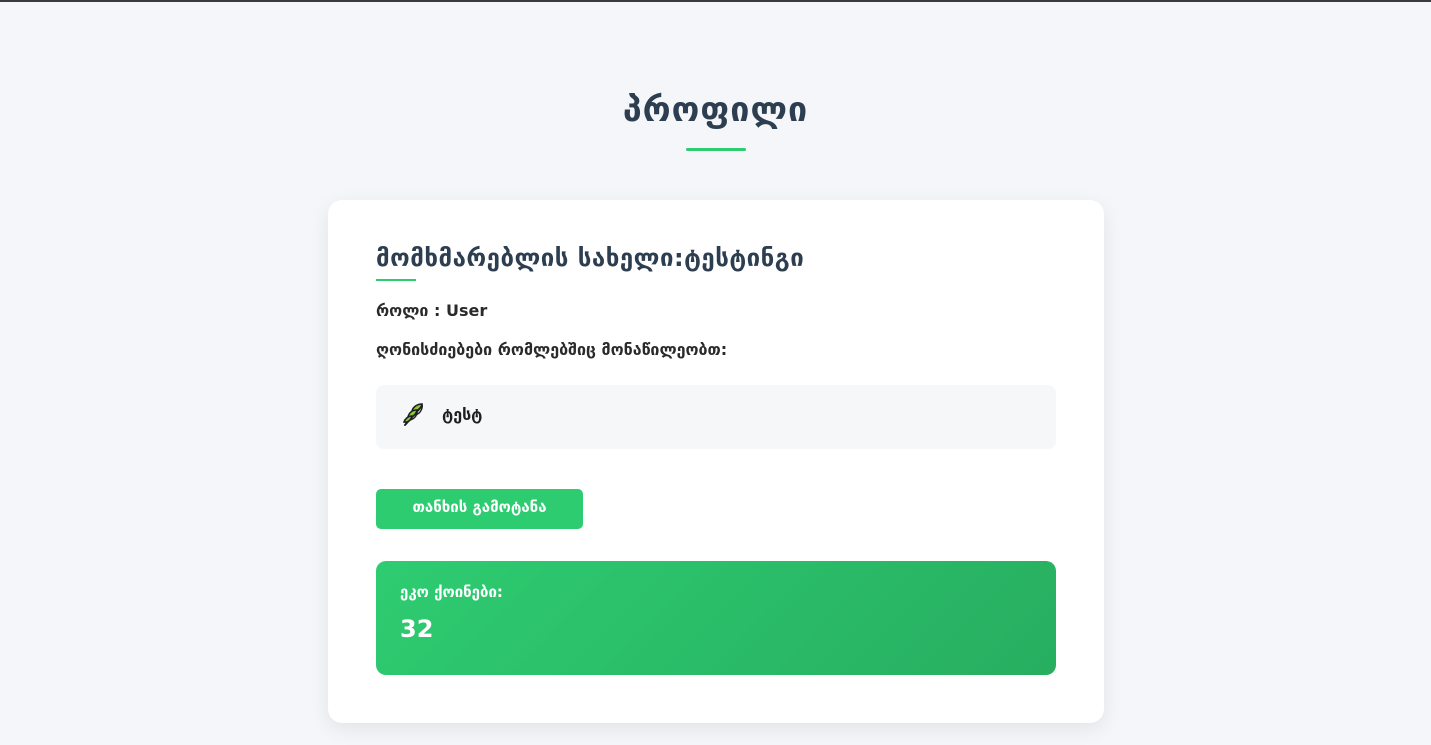 This screenshot has height=745, width=1431. I want to click on eco-points-box: ეკო ქოინები: 32, so click(716, 618).